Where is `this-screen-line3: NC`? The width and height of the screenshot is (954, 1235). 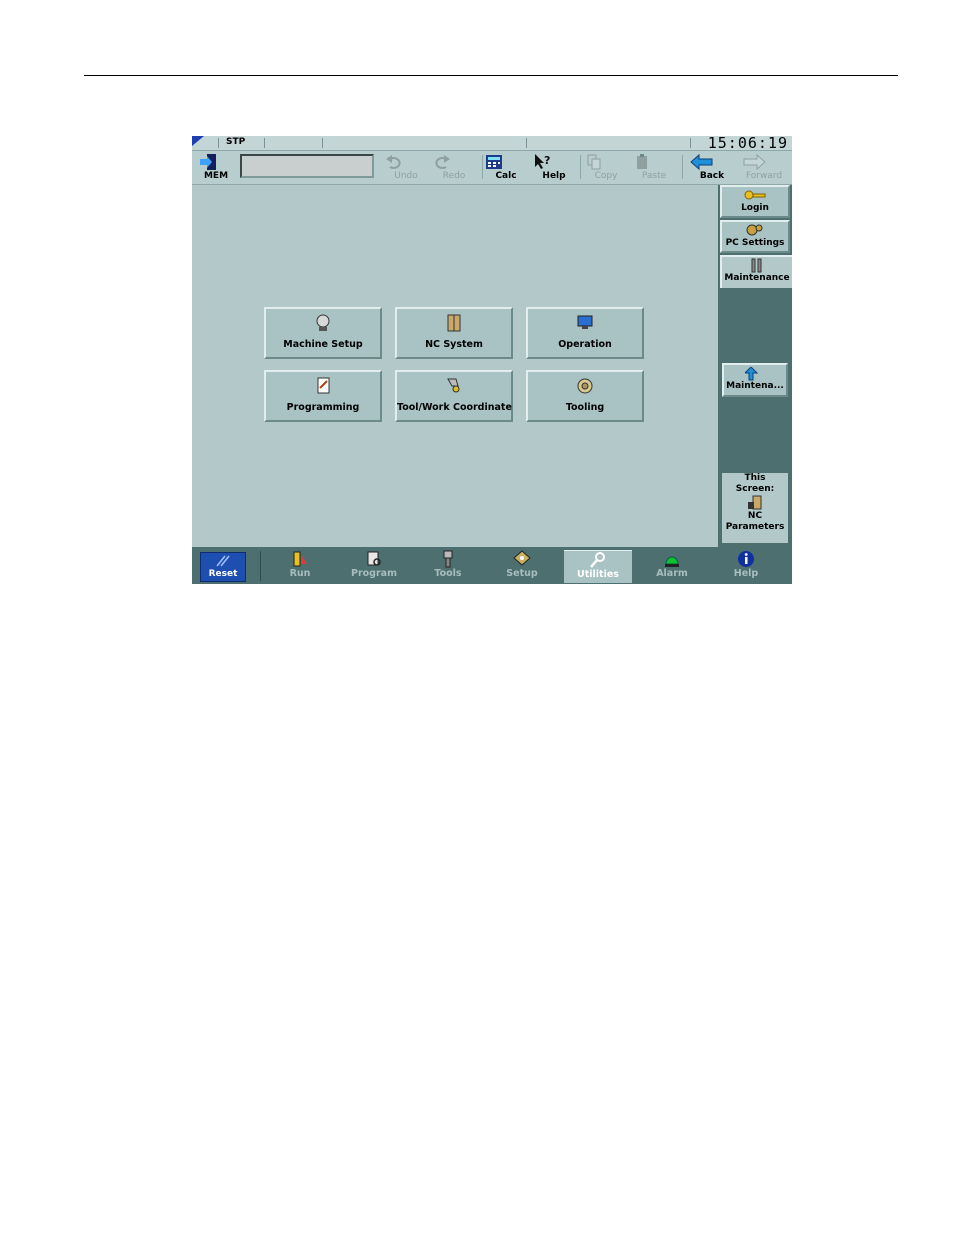
this-screen-line3: NC is located at coordinates (755, 516).